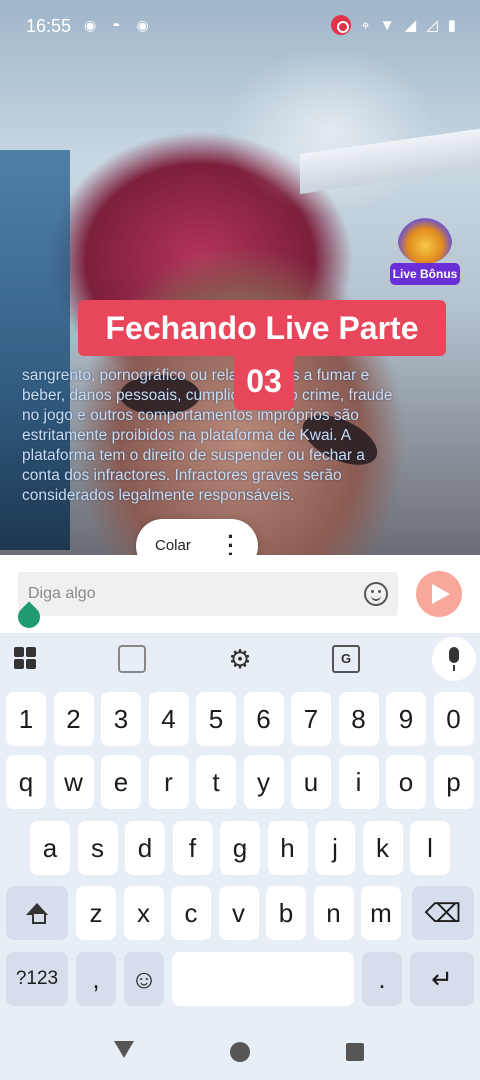  I want to click on number-key-1: 1, so click(26, 719).